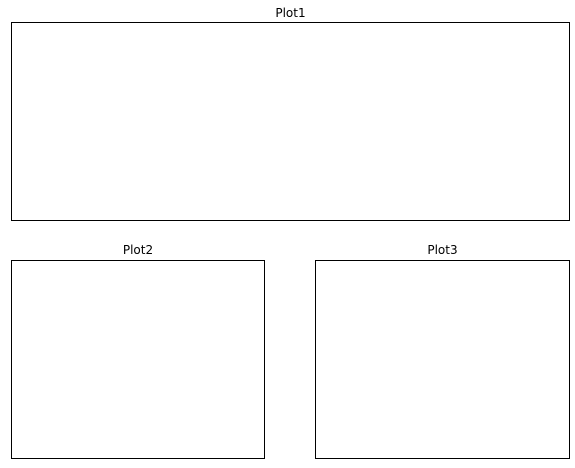  What do you see at coordinates (138, 250) in the screenshot?
I see `plot2-title: Plot2` at bounding box center [138, 250].